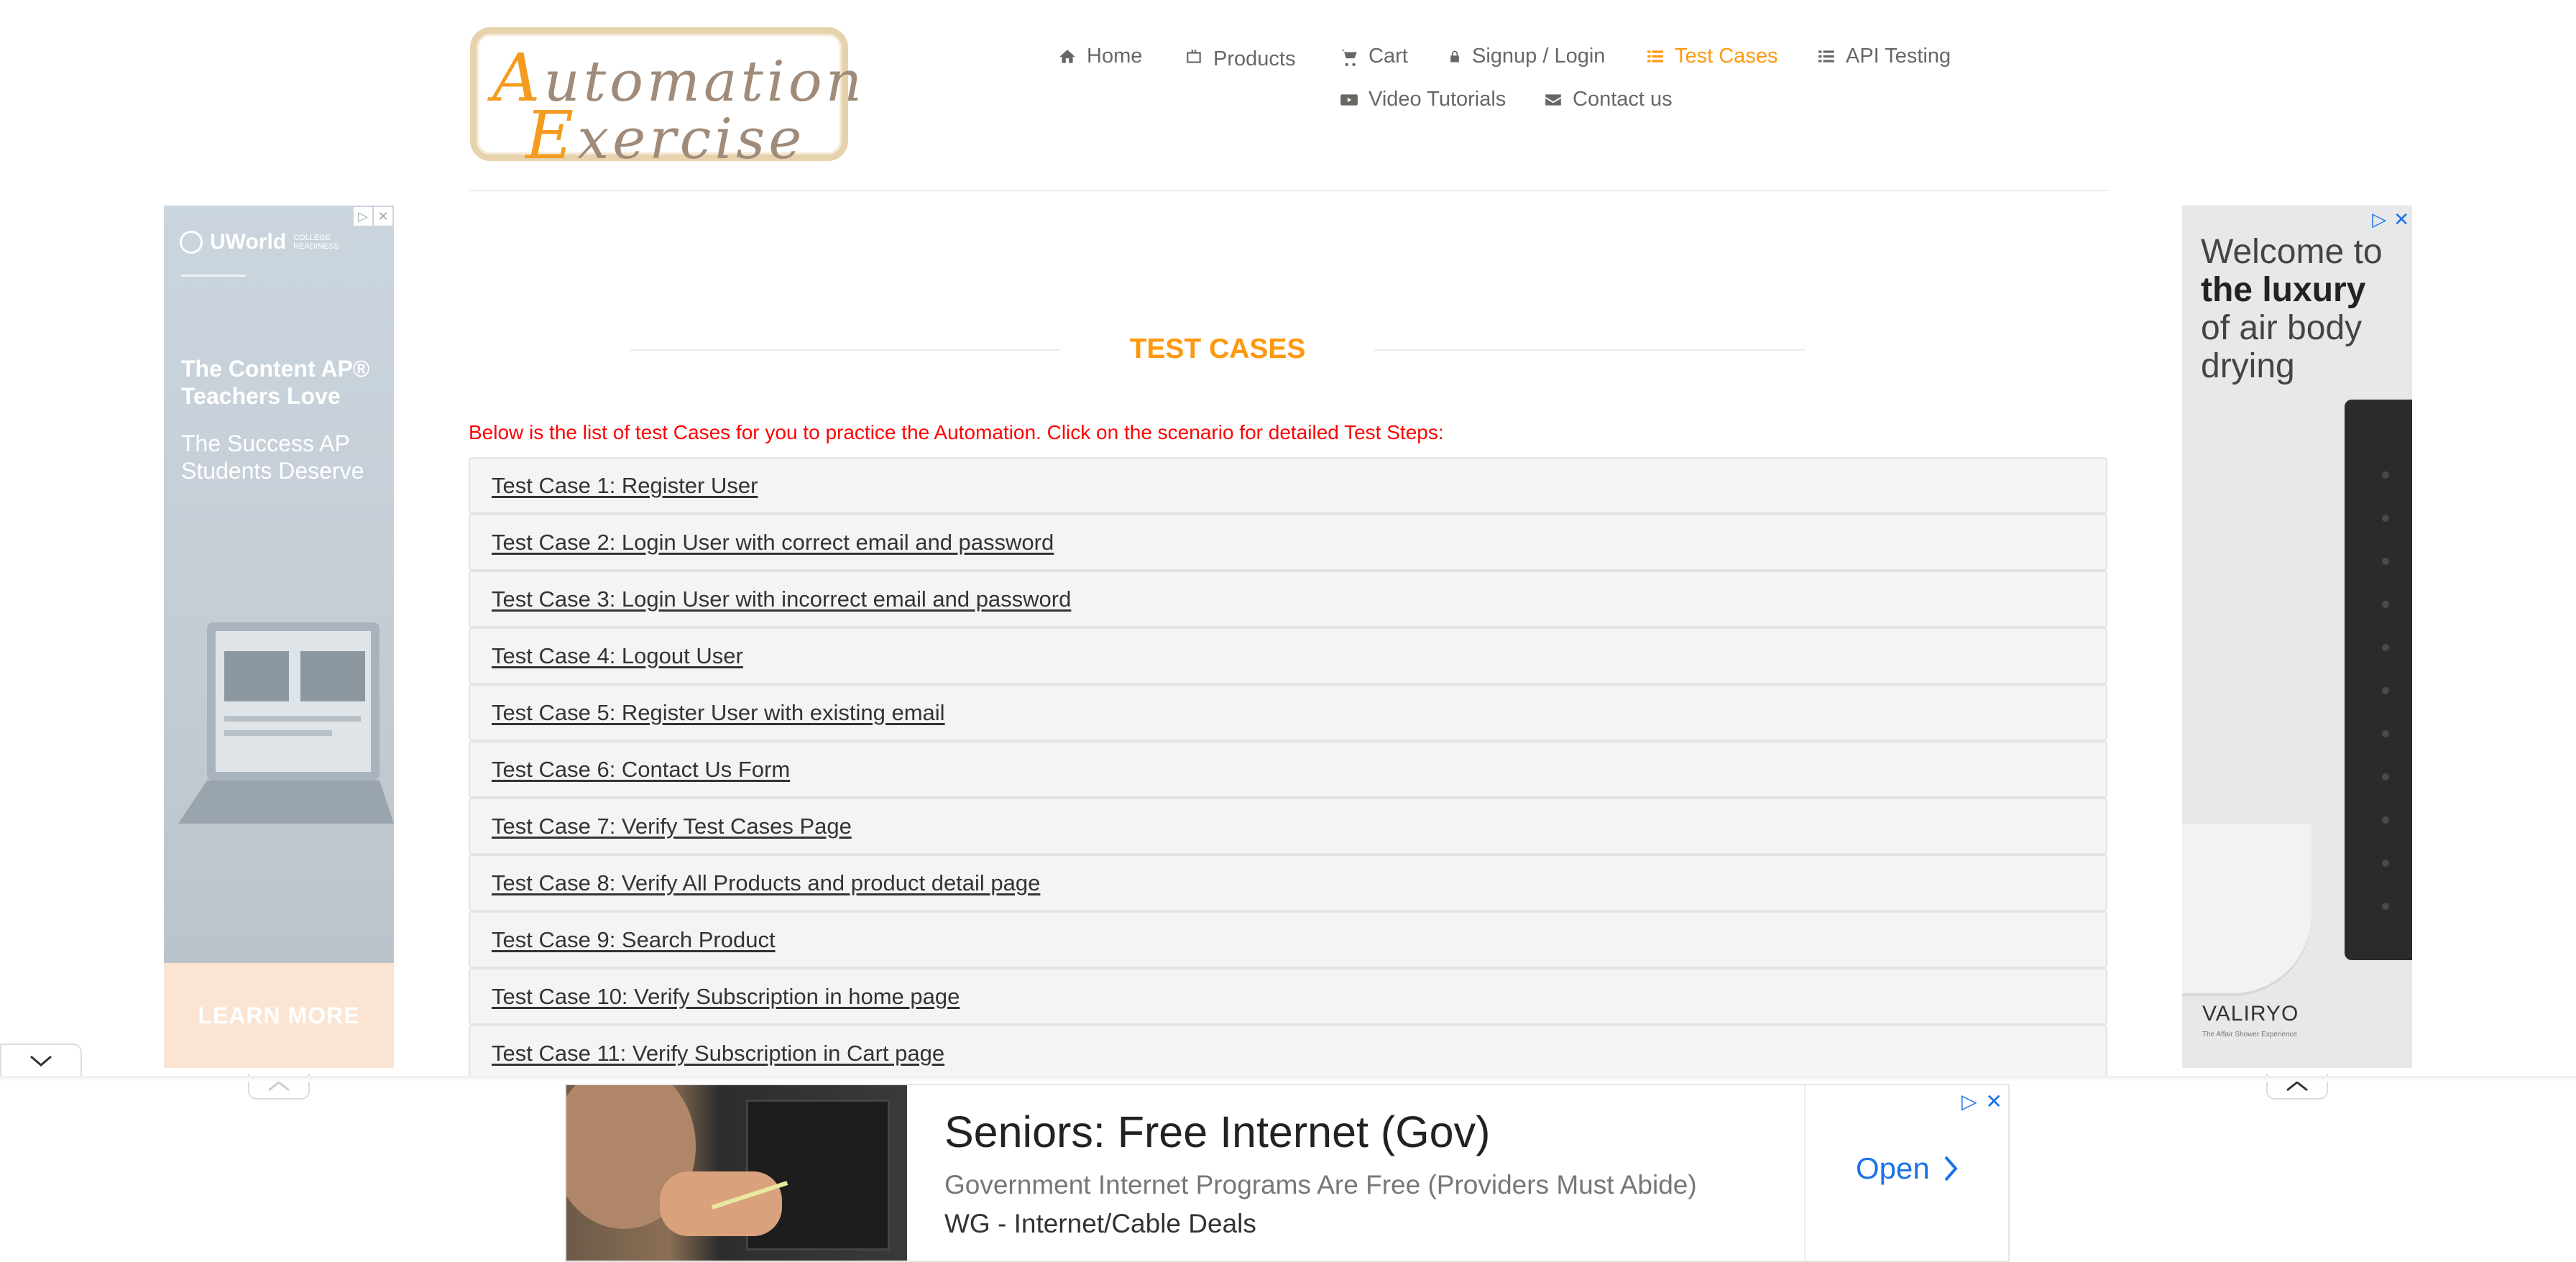 The height and width of the screenshot is (1262, 2576). I want to click on test-case-item: Test Case 9: Search Product, so click(1288, 939).